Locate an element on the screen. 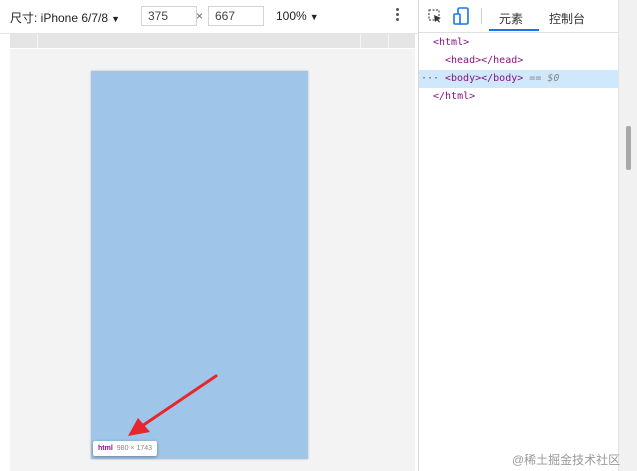 This screenshot has height=471, width=637. watermark: @稀土掘金技术社区 is located at coordinates (566, 460).